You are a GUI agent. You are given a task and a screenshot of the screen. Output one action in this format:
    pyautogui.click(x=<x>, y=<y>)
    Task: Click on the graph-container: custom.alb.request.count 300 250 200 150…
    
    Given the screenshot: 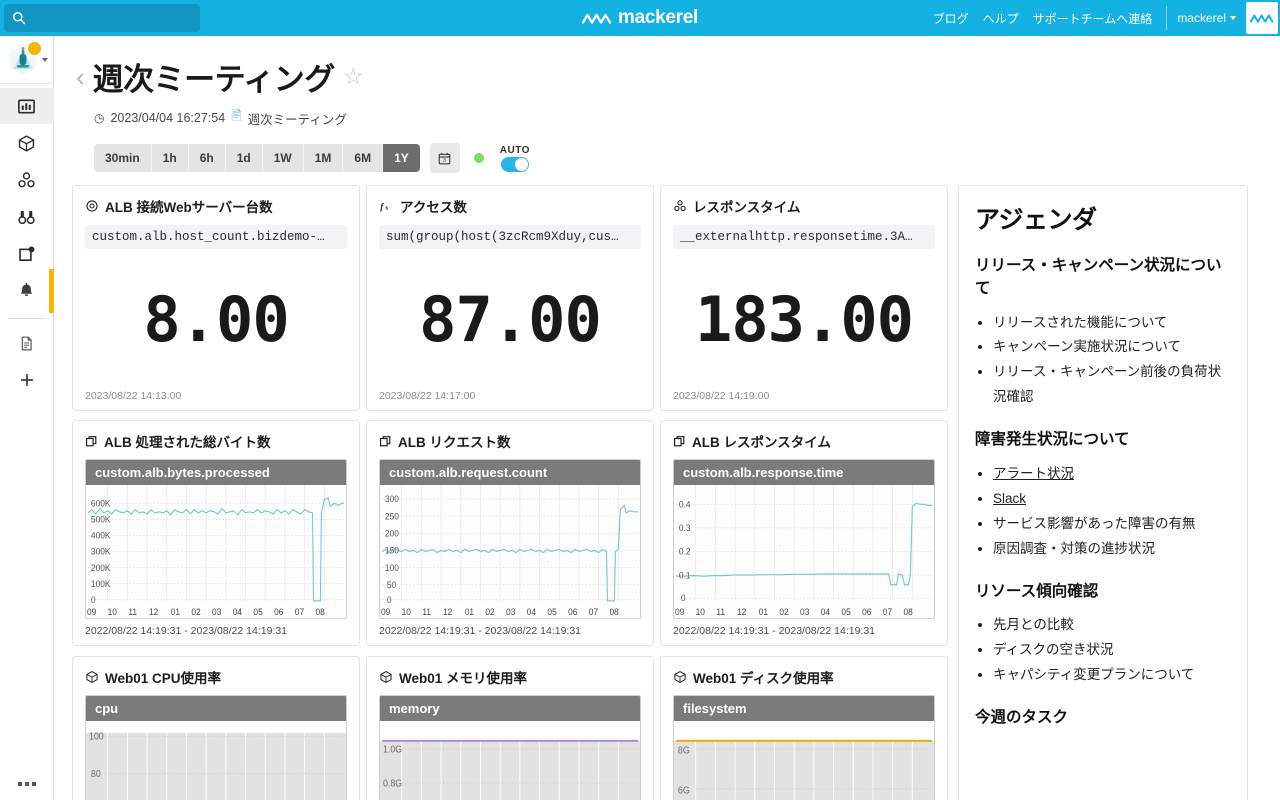 What is the action you would take?
    pyautogui.click(x=510, y=539)
    